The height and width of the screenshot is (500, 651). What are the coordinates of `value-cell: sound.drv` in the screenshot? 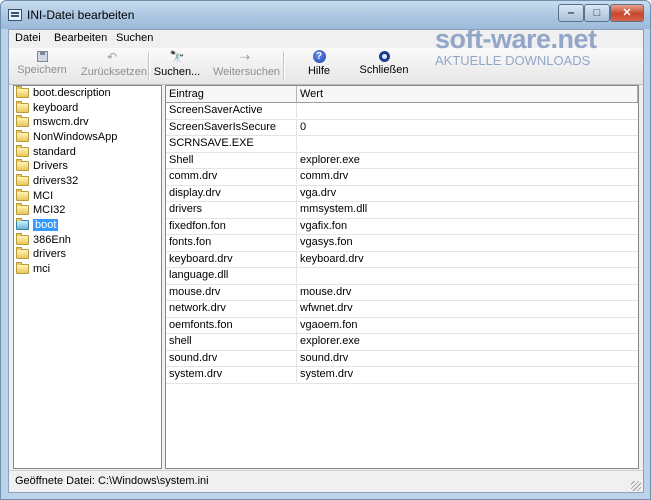 It's located at (467, 358).